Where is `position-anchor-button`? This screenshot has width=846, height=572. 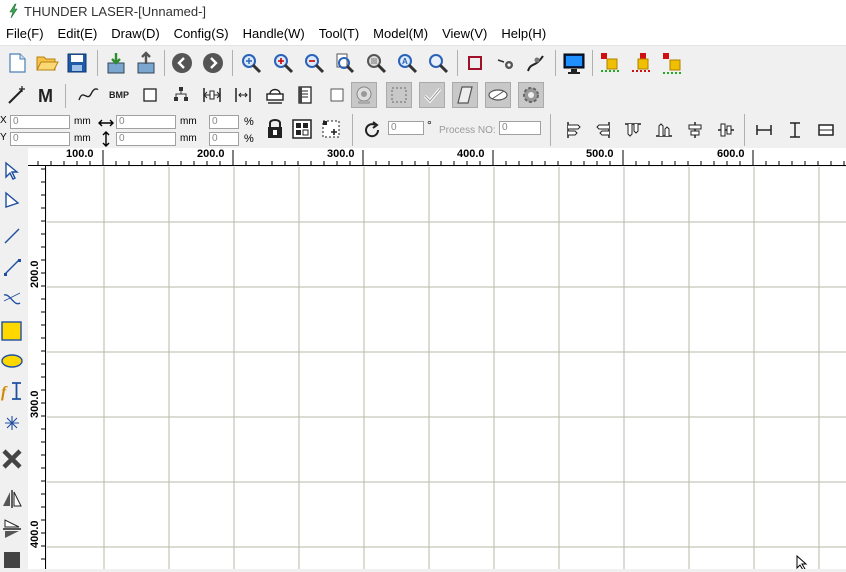
position-anchor-button is located at coordinates (331, 129).